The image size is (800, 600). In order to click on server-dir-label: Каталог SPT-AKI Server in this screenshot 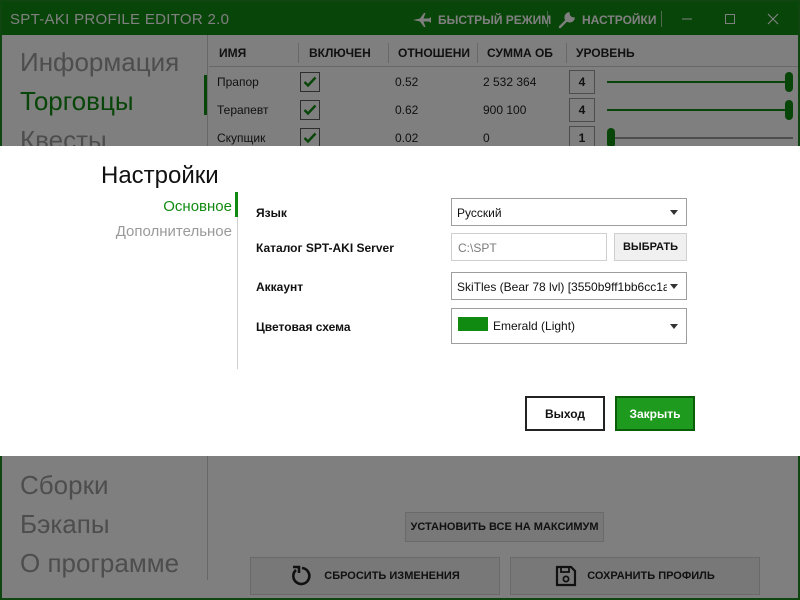, I will do `click(325, 248)`.